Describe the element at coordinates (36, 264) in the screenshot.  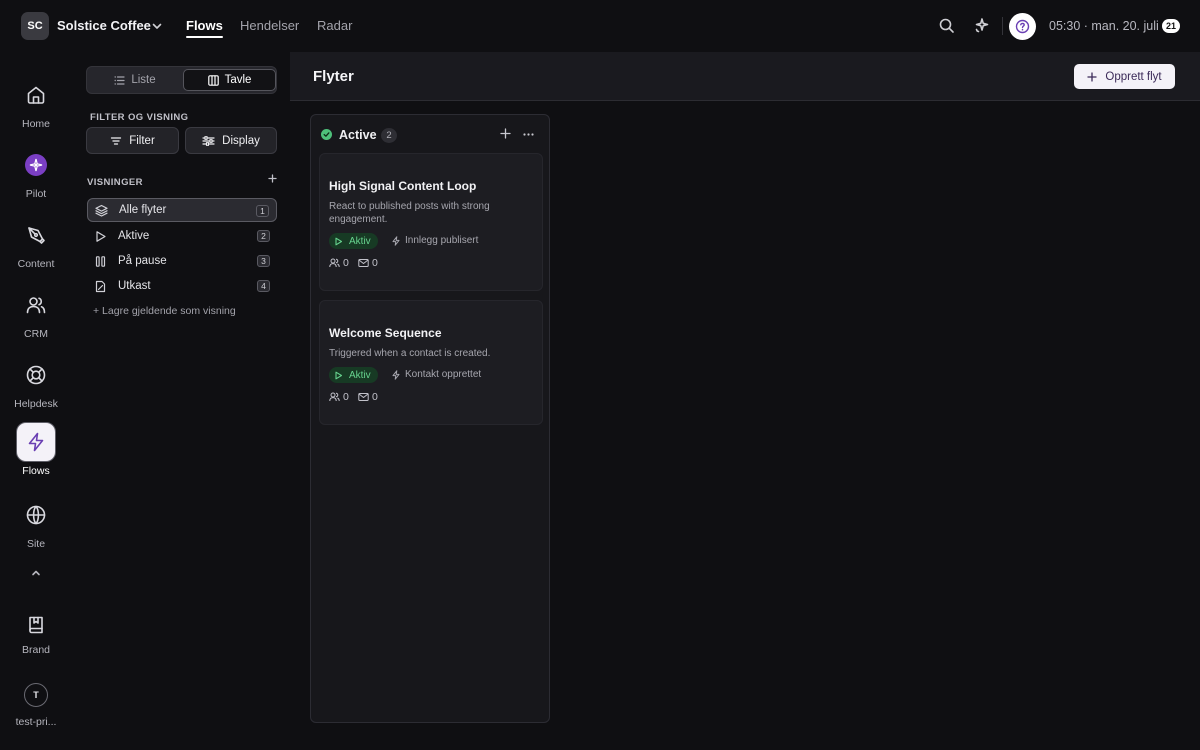
I see `rail-label-content: Content` at that location.